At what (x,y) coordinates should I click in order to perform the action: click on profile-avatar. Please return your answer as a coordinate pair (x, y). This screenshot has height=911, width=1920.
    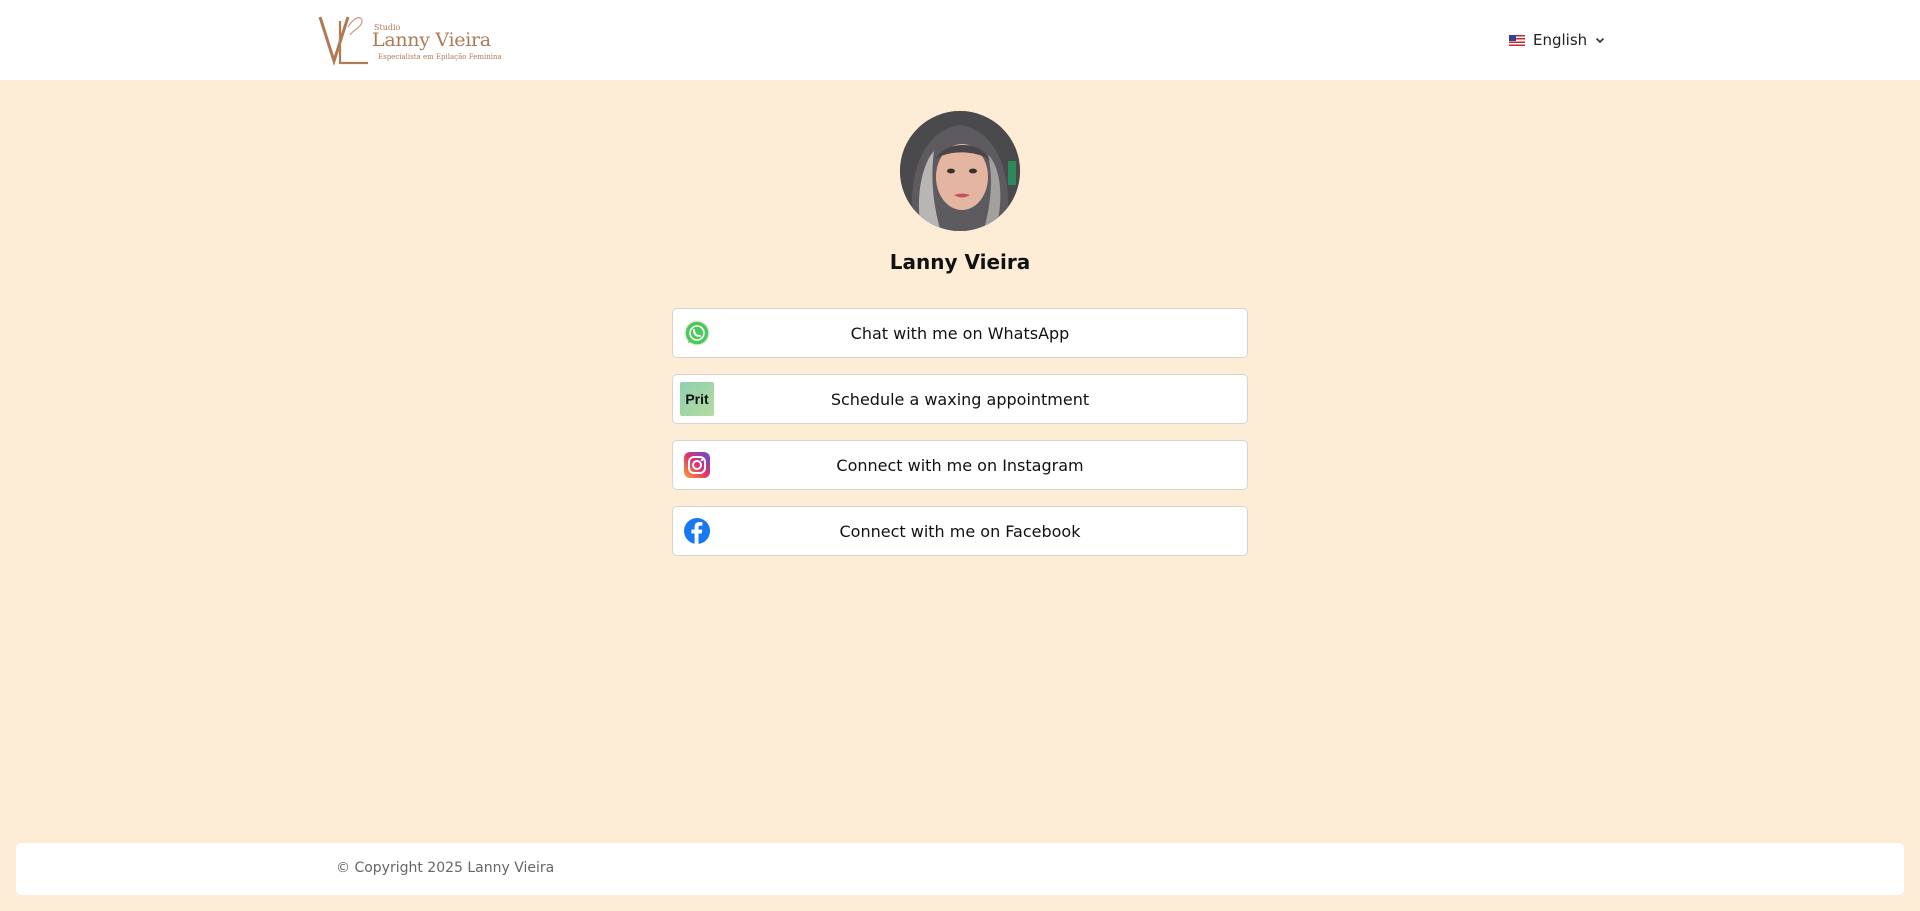
    Looking at the image, I should click on (960, 171).